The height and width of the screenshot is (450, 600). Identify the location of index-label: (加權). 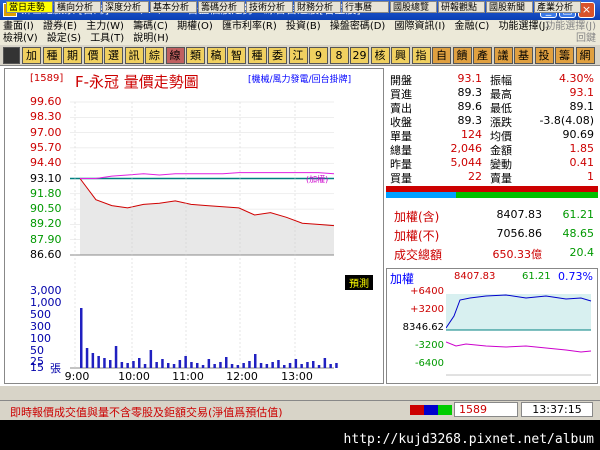
(317, 179).